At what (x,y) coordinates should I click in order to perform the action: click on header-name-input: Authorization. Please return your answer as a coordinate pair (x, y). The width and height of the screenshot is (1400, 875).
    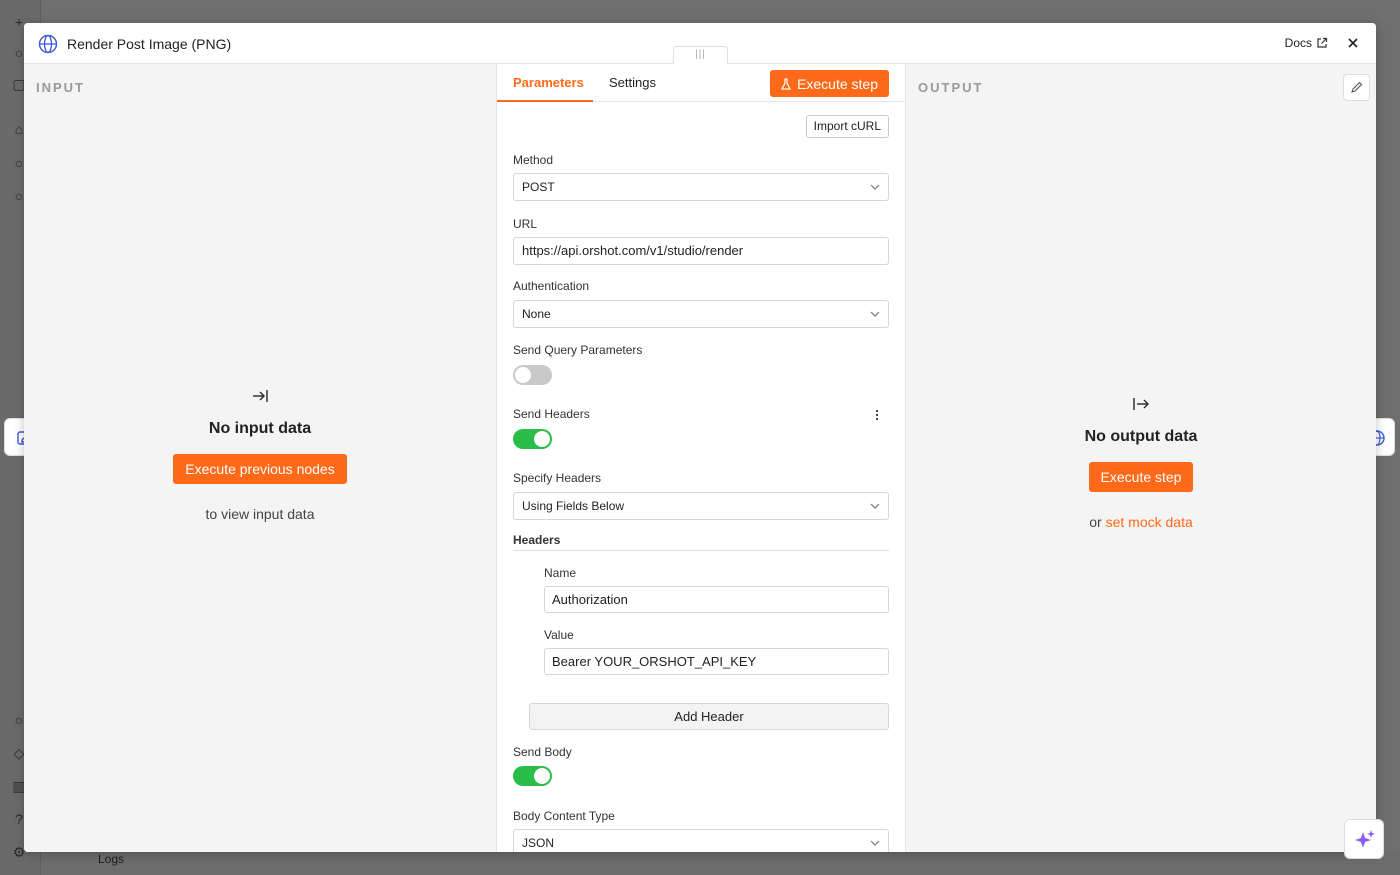
    Looking at the image, I should click on (716, 599).